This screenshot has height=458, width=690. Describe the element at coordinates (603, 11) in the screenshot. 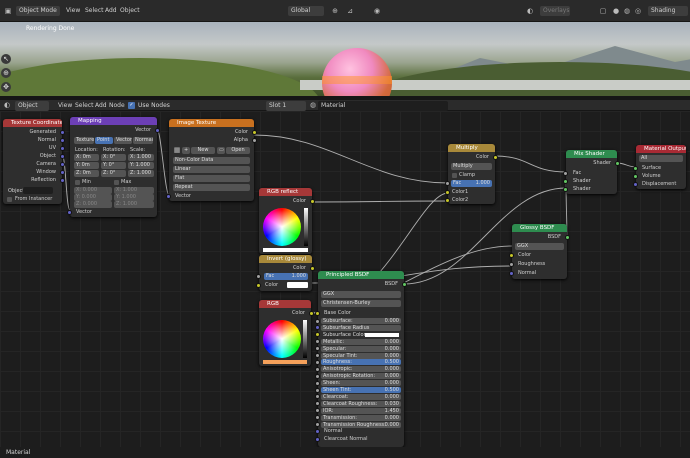

I see `xray-icon: ▢` at that location.